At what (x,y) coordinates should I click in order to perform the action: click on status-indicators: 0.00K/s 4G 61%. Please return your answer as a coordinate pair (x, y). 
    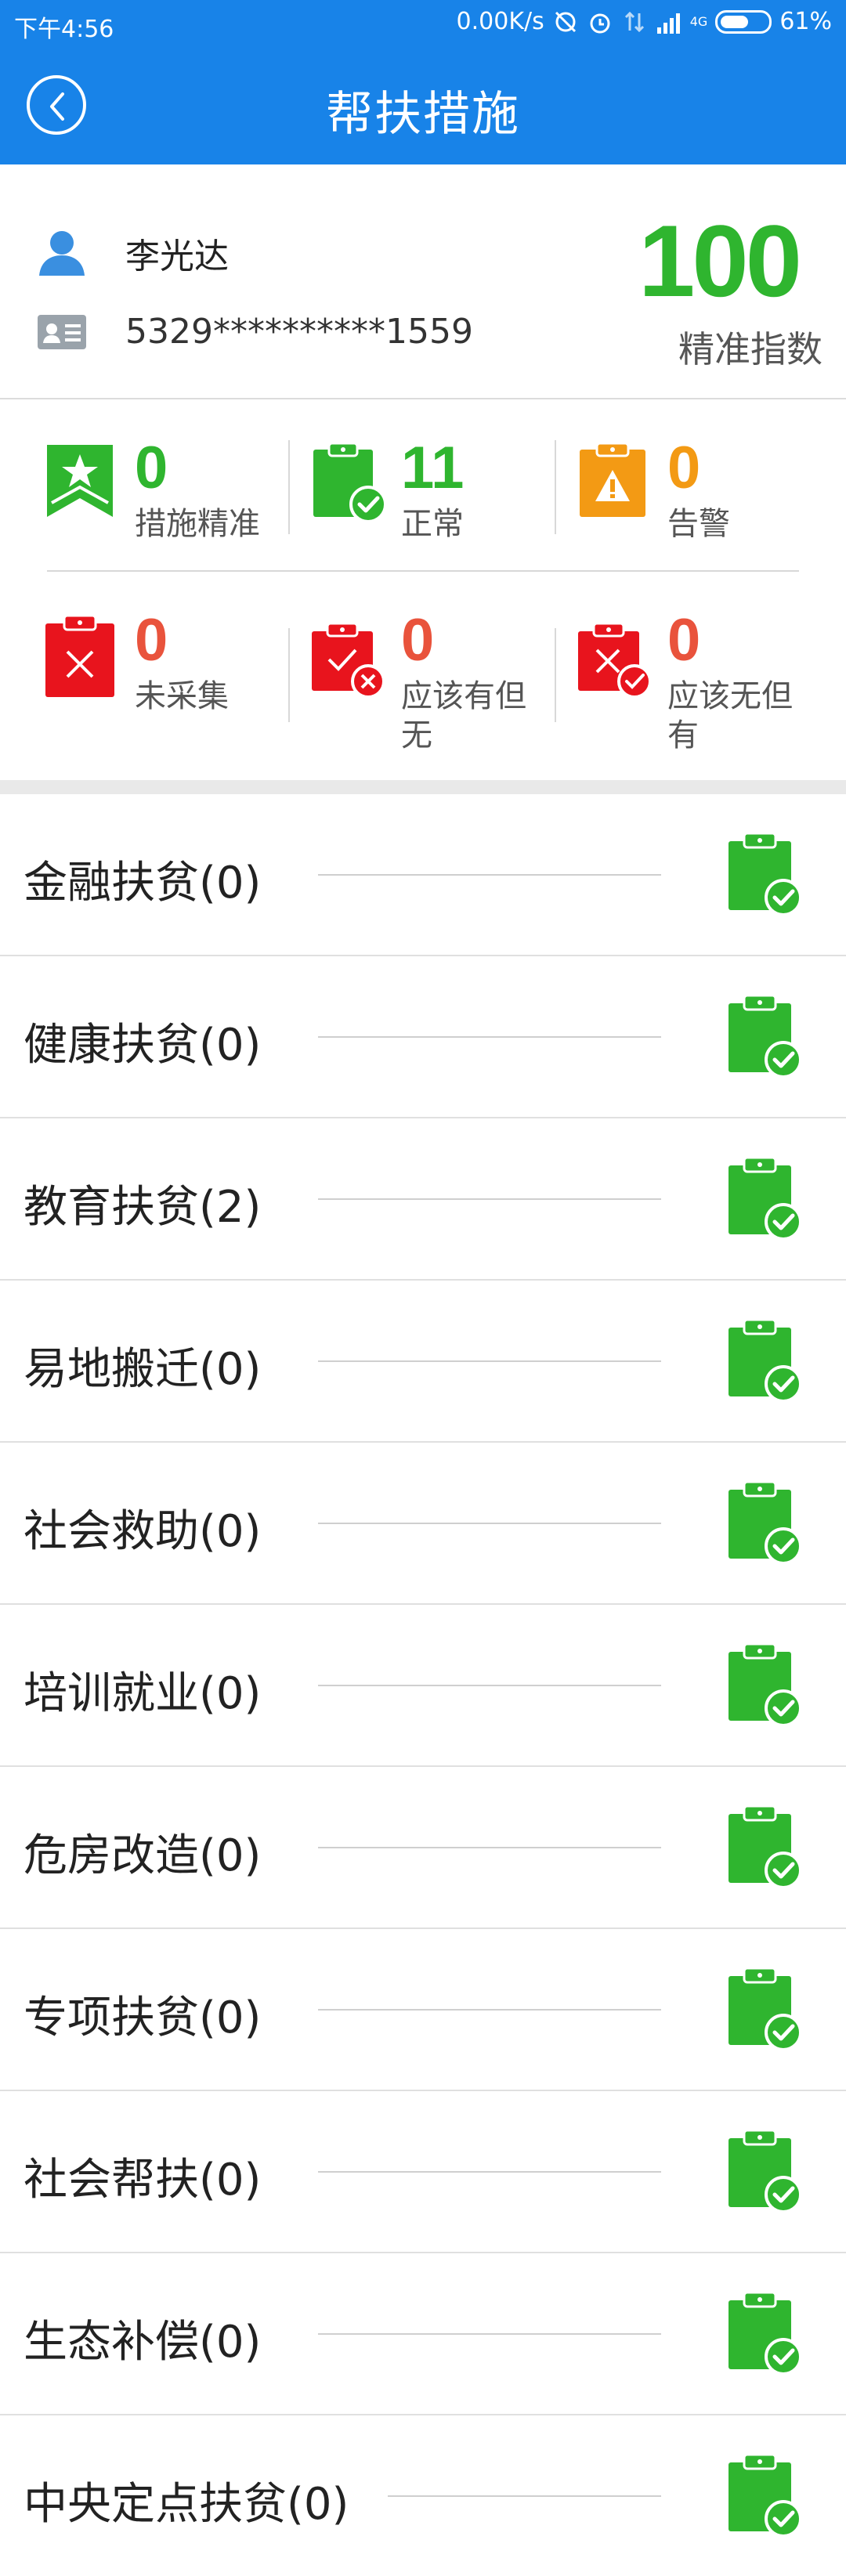
    Looking at the image, I should click on (644, 21).